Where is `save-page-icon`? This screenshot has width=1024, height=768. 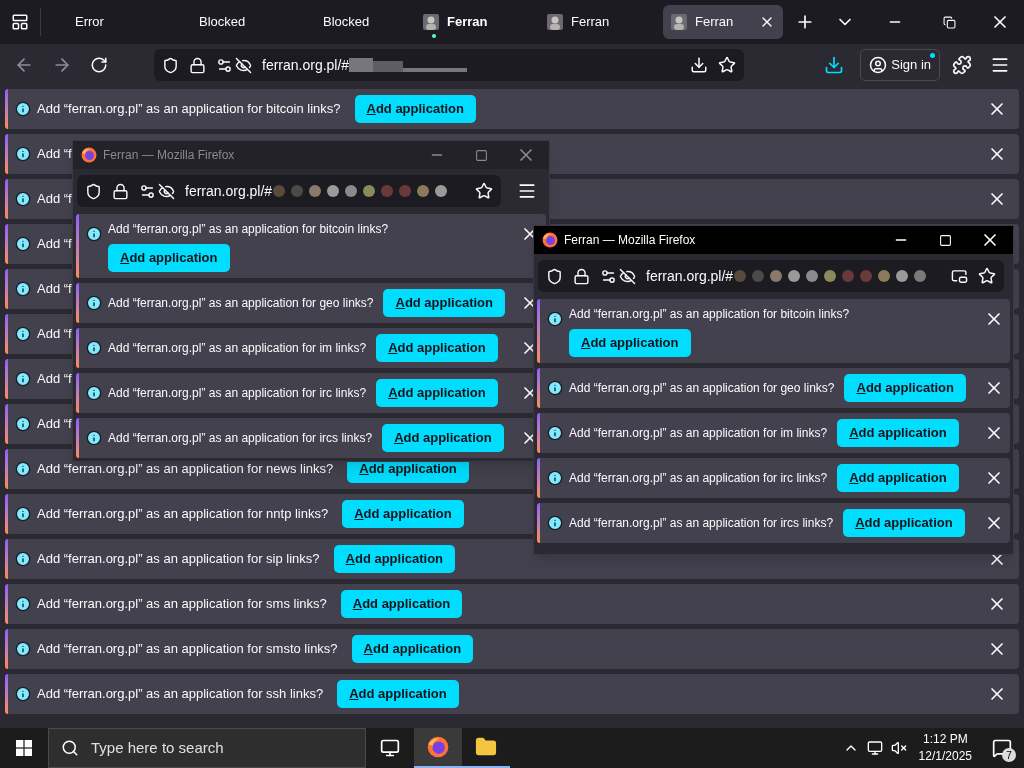 save-page-icon is located at coordinates (699, 65).